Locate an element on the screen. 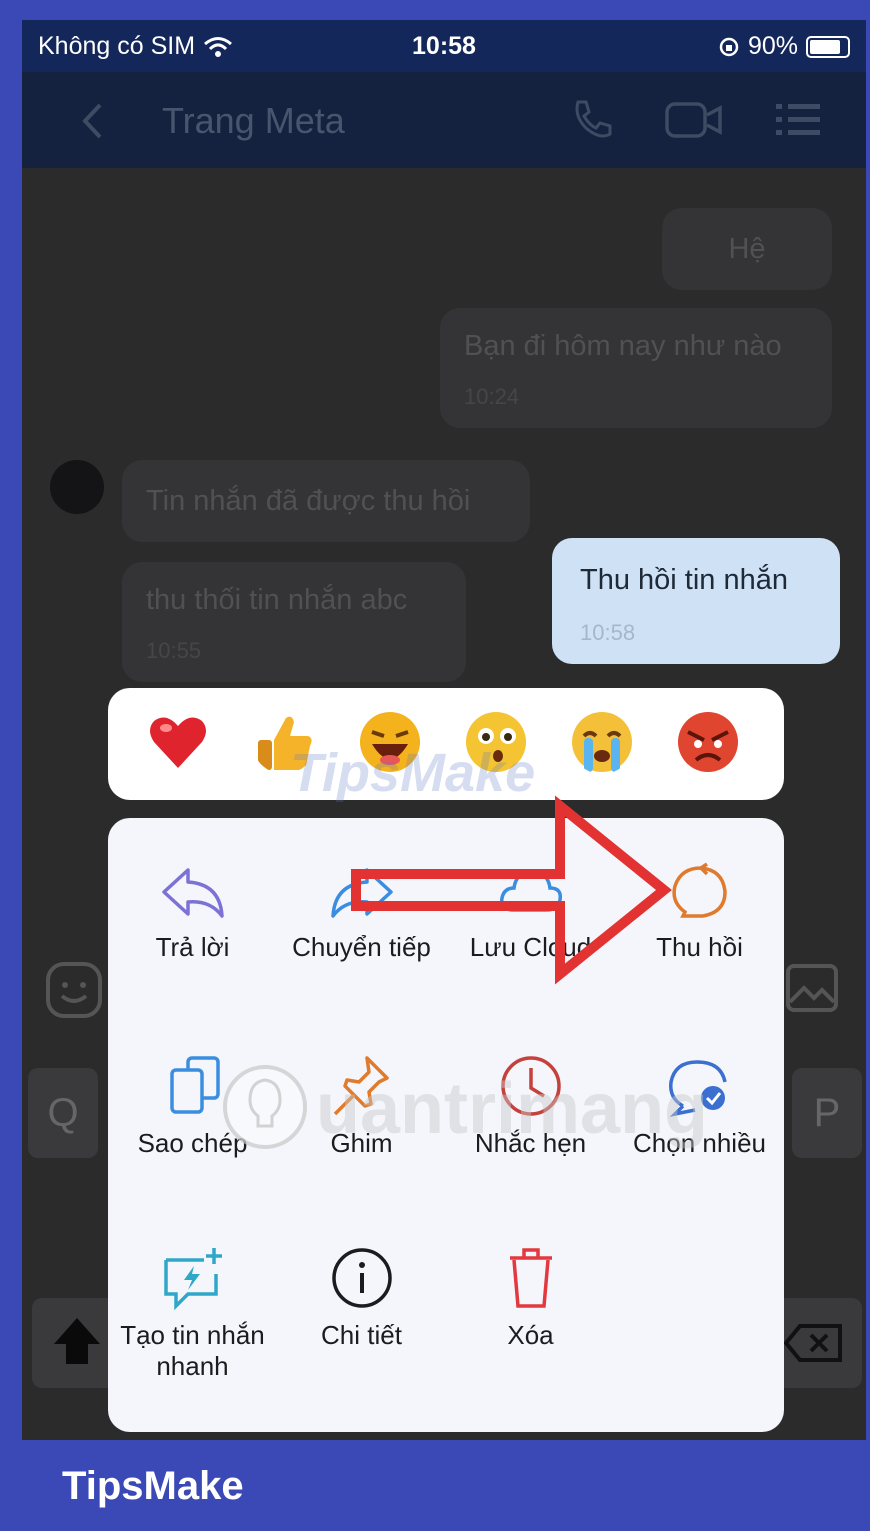  footer-brand: TipsMake is located at coordinates (153, 1486).